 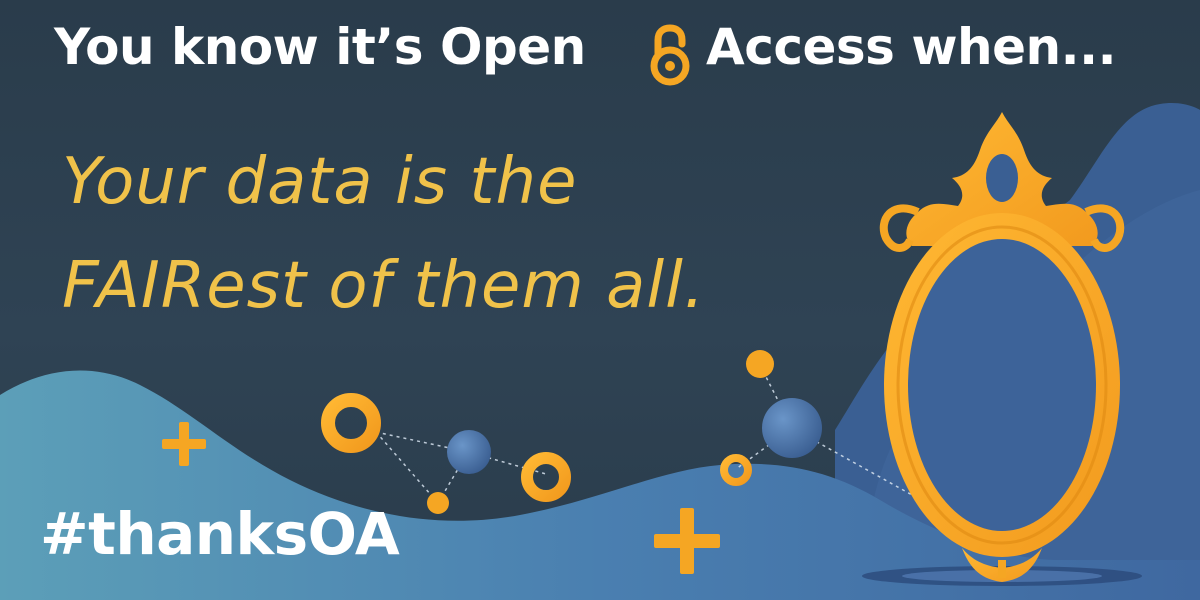 I want to click on hashtag: #thanksOA, so click(x=220, y=534).